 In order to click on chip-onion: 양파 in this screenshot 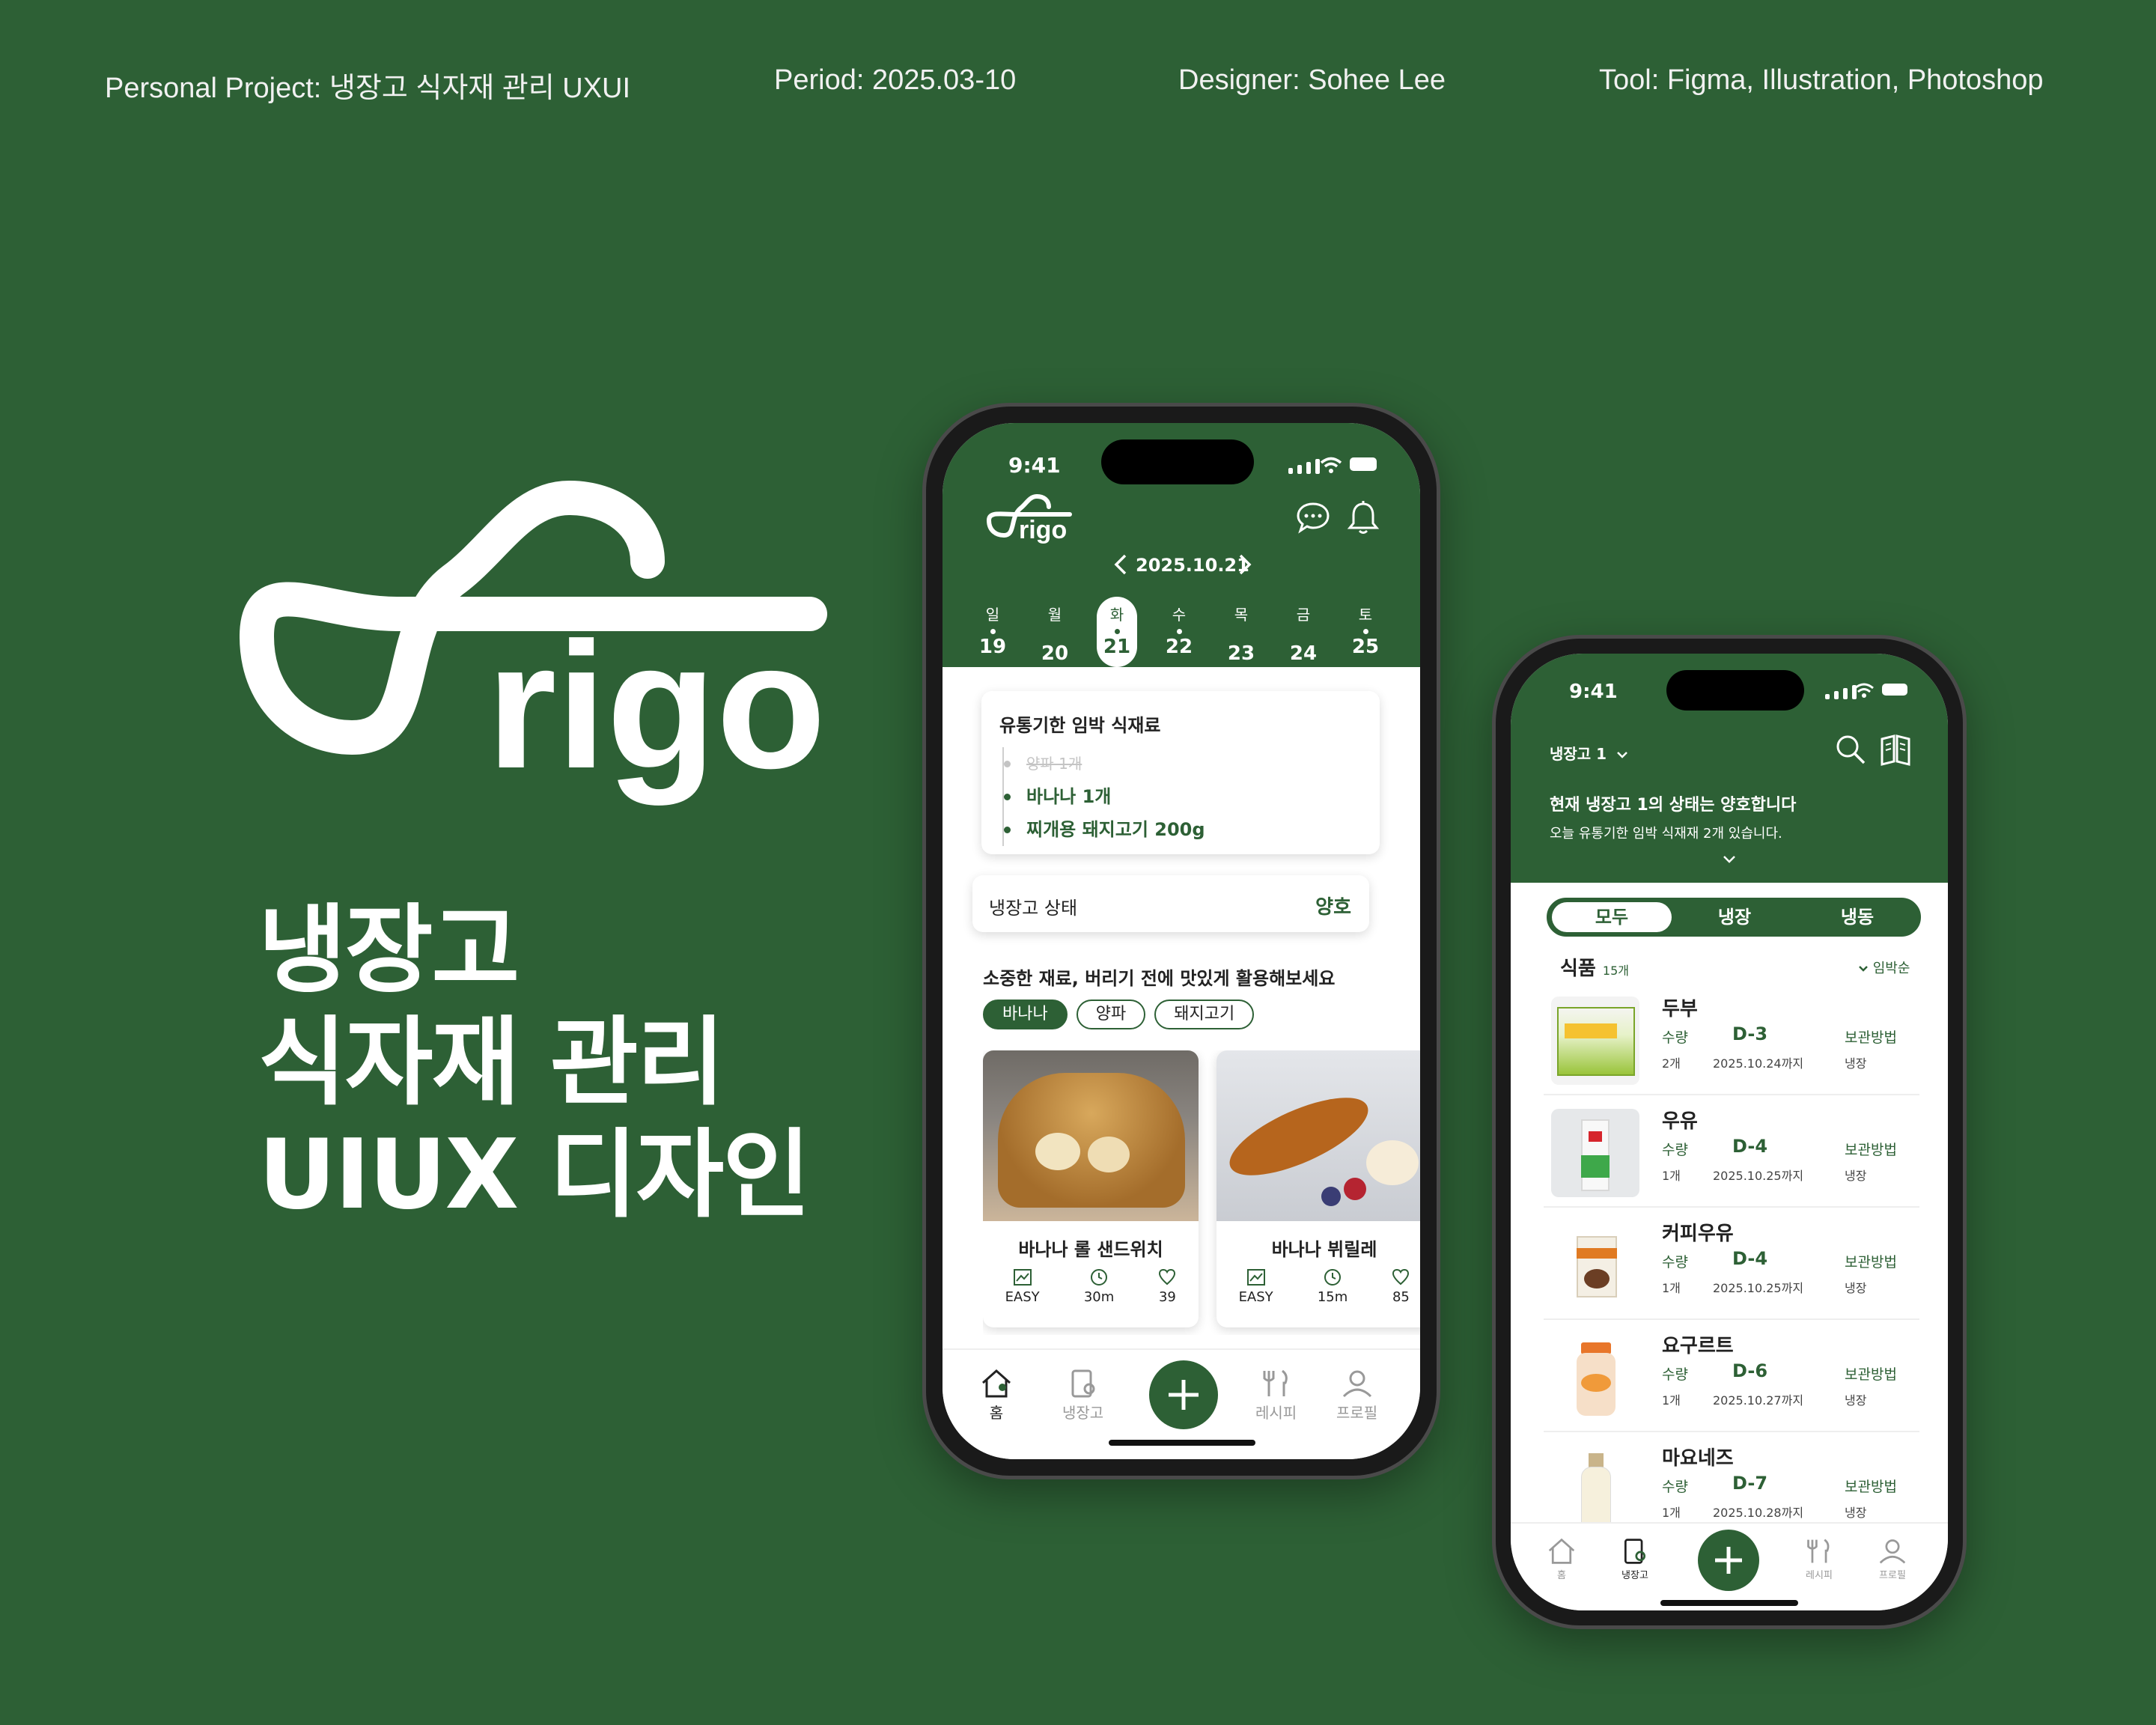, I will do `click(1111, 1014)`.